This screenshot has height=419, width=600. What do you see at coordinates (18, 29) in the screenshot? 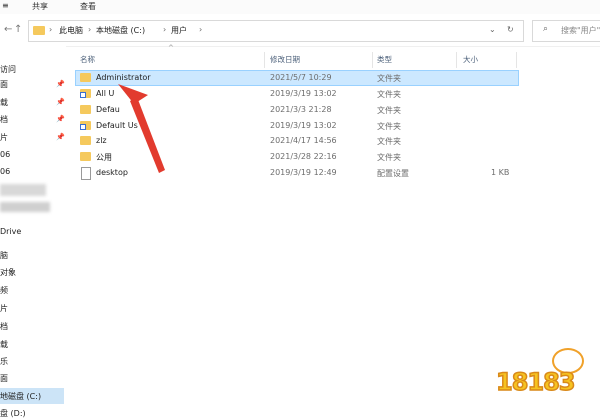
I see `up-arrow-icon: ↑` at bounding box center [18, 29].